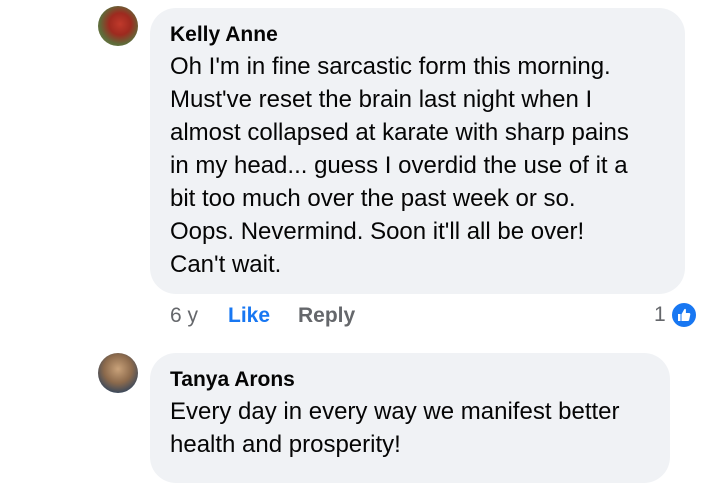  Describe the element at coordinates (326, 316) in the screenshot. I see `reply-button: Reply` at that location.